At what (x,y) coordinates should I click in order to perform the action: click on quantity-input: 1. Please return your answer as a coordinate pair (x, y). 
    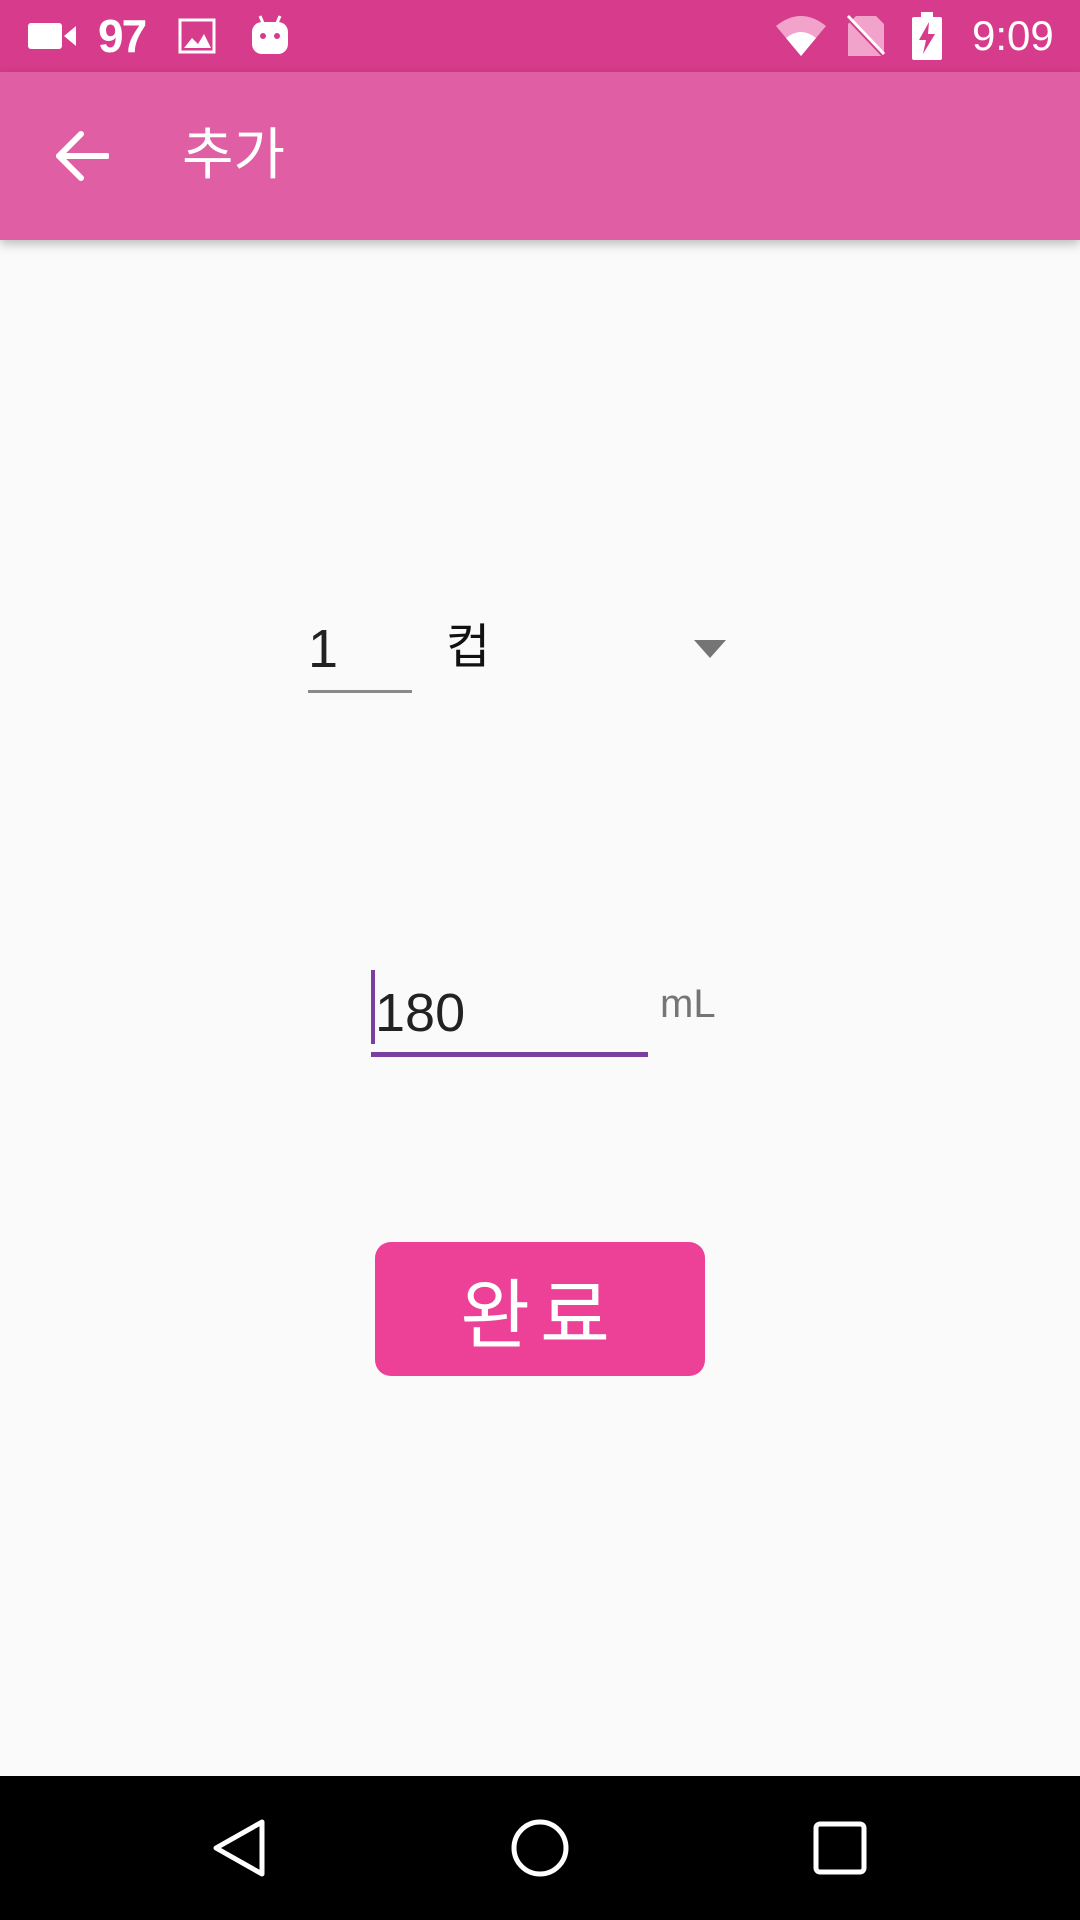
    Looking at the image, I should click on (360, 651).